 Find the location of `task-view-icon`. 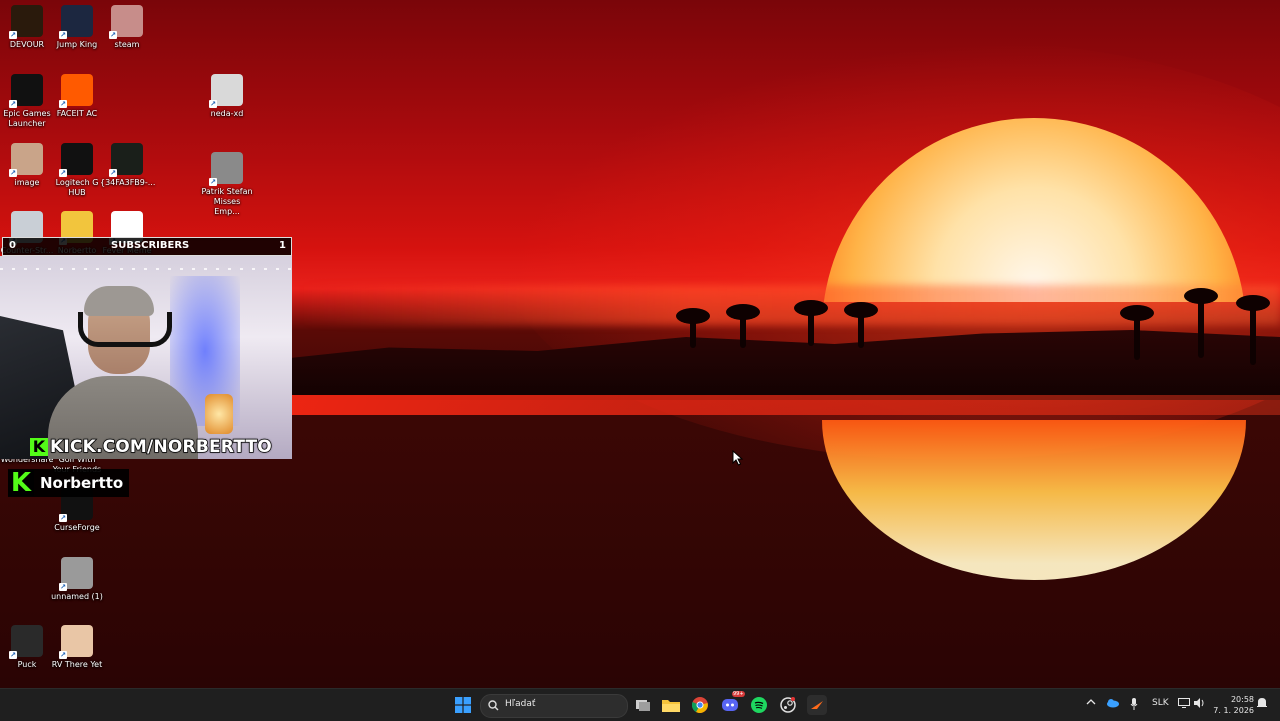

task-view-icon is located at coordinates (643, 705).